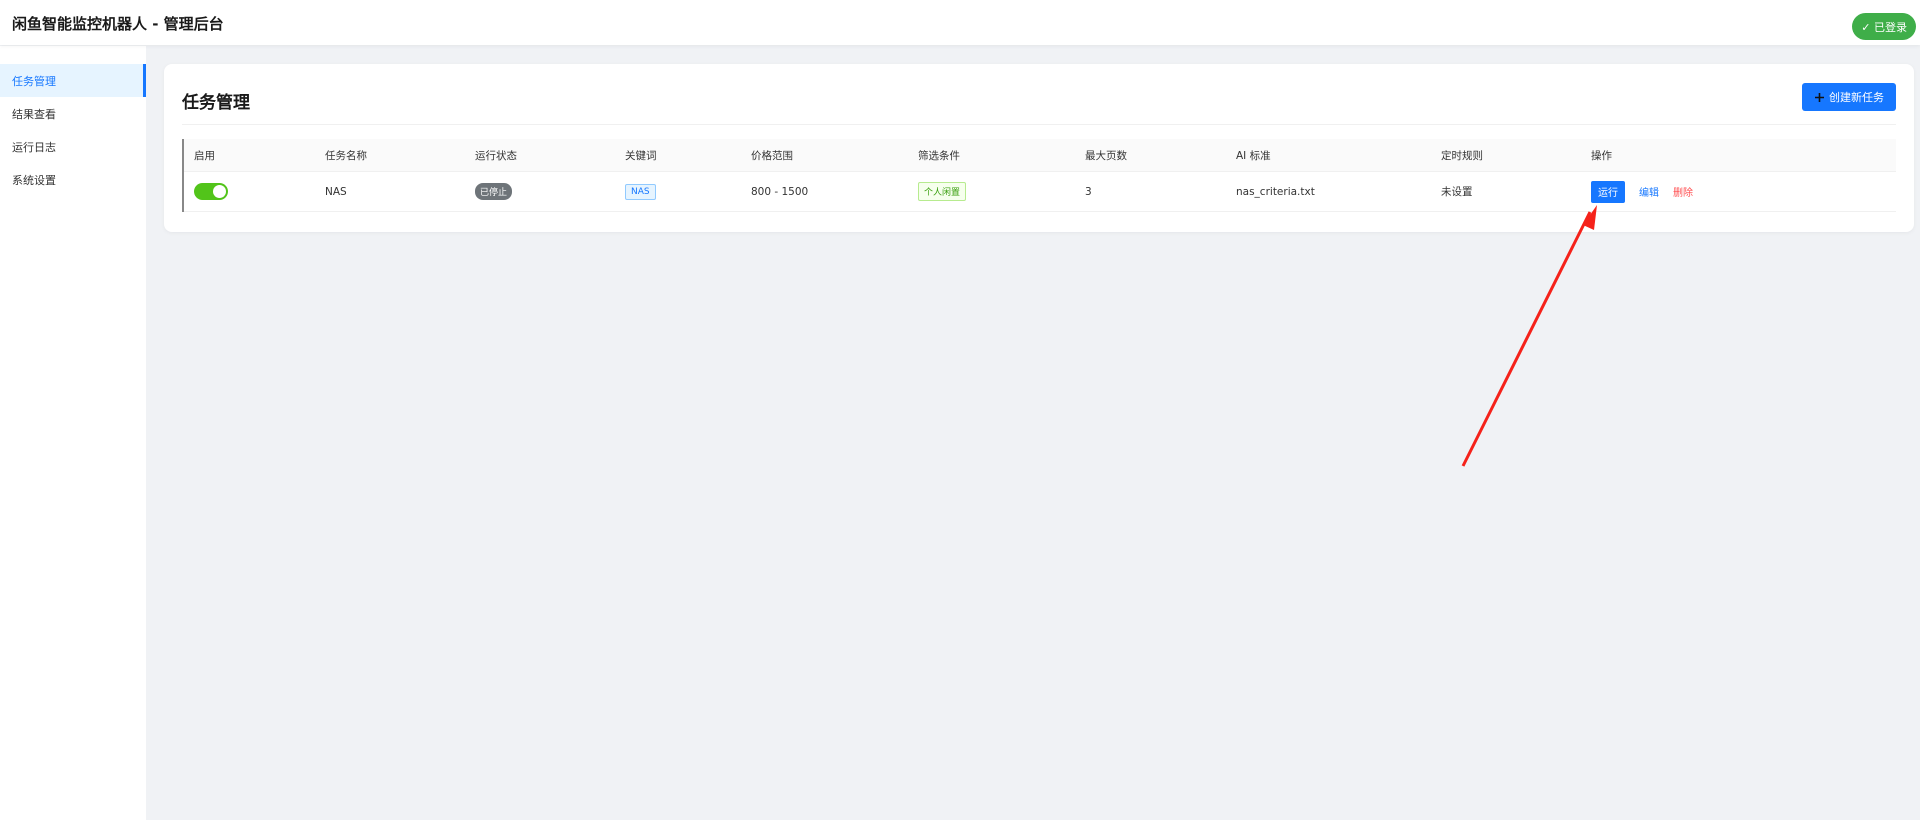  What do you see at coordinates (73, 179) in the screenshot?
I see `sidebar-item-settings: 系统设置` at bounding box center [73, 179].